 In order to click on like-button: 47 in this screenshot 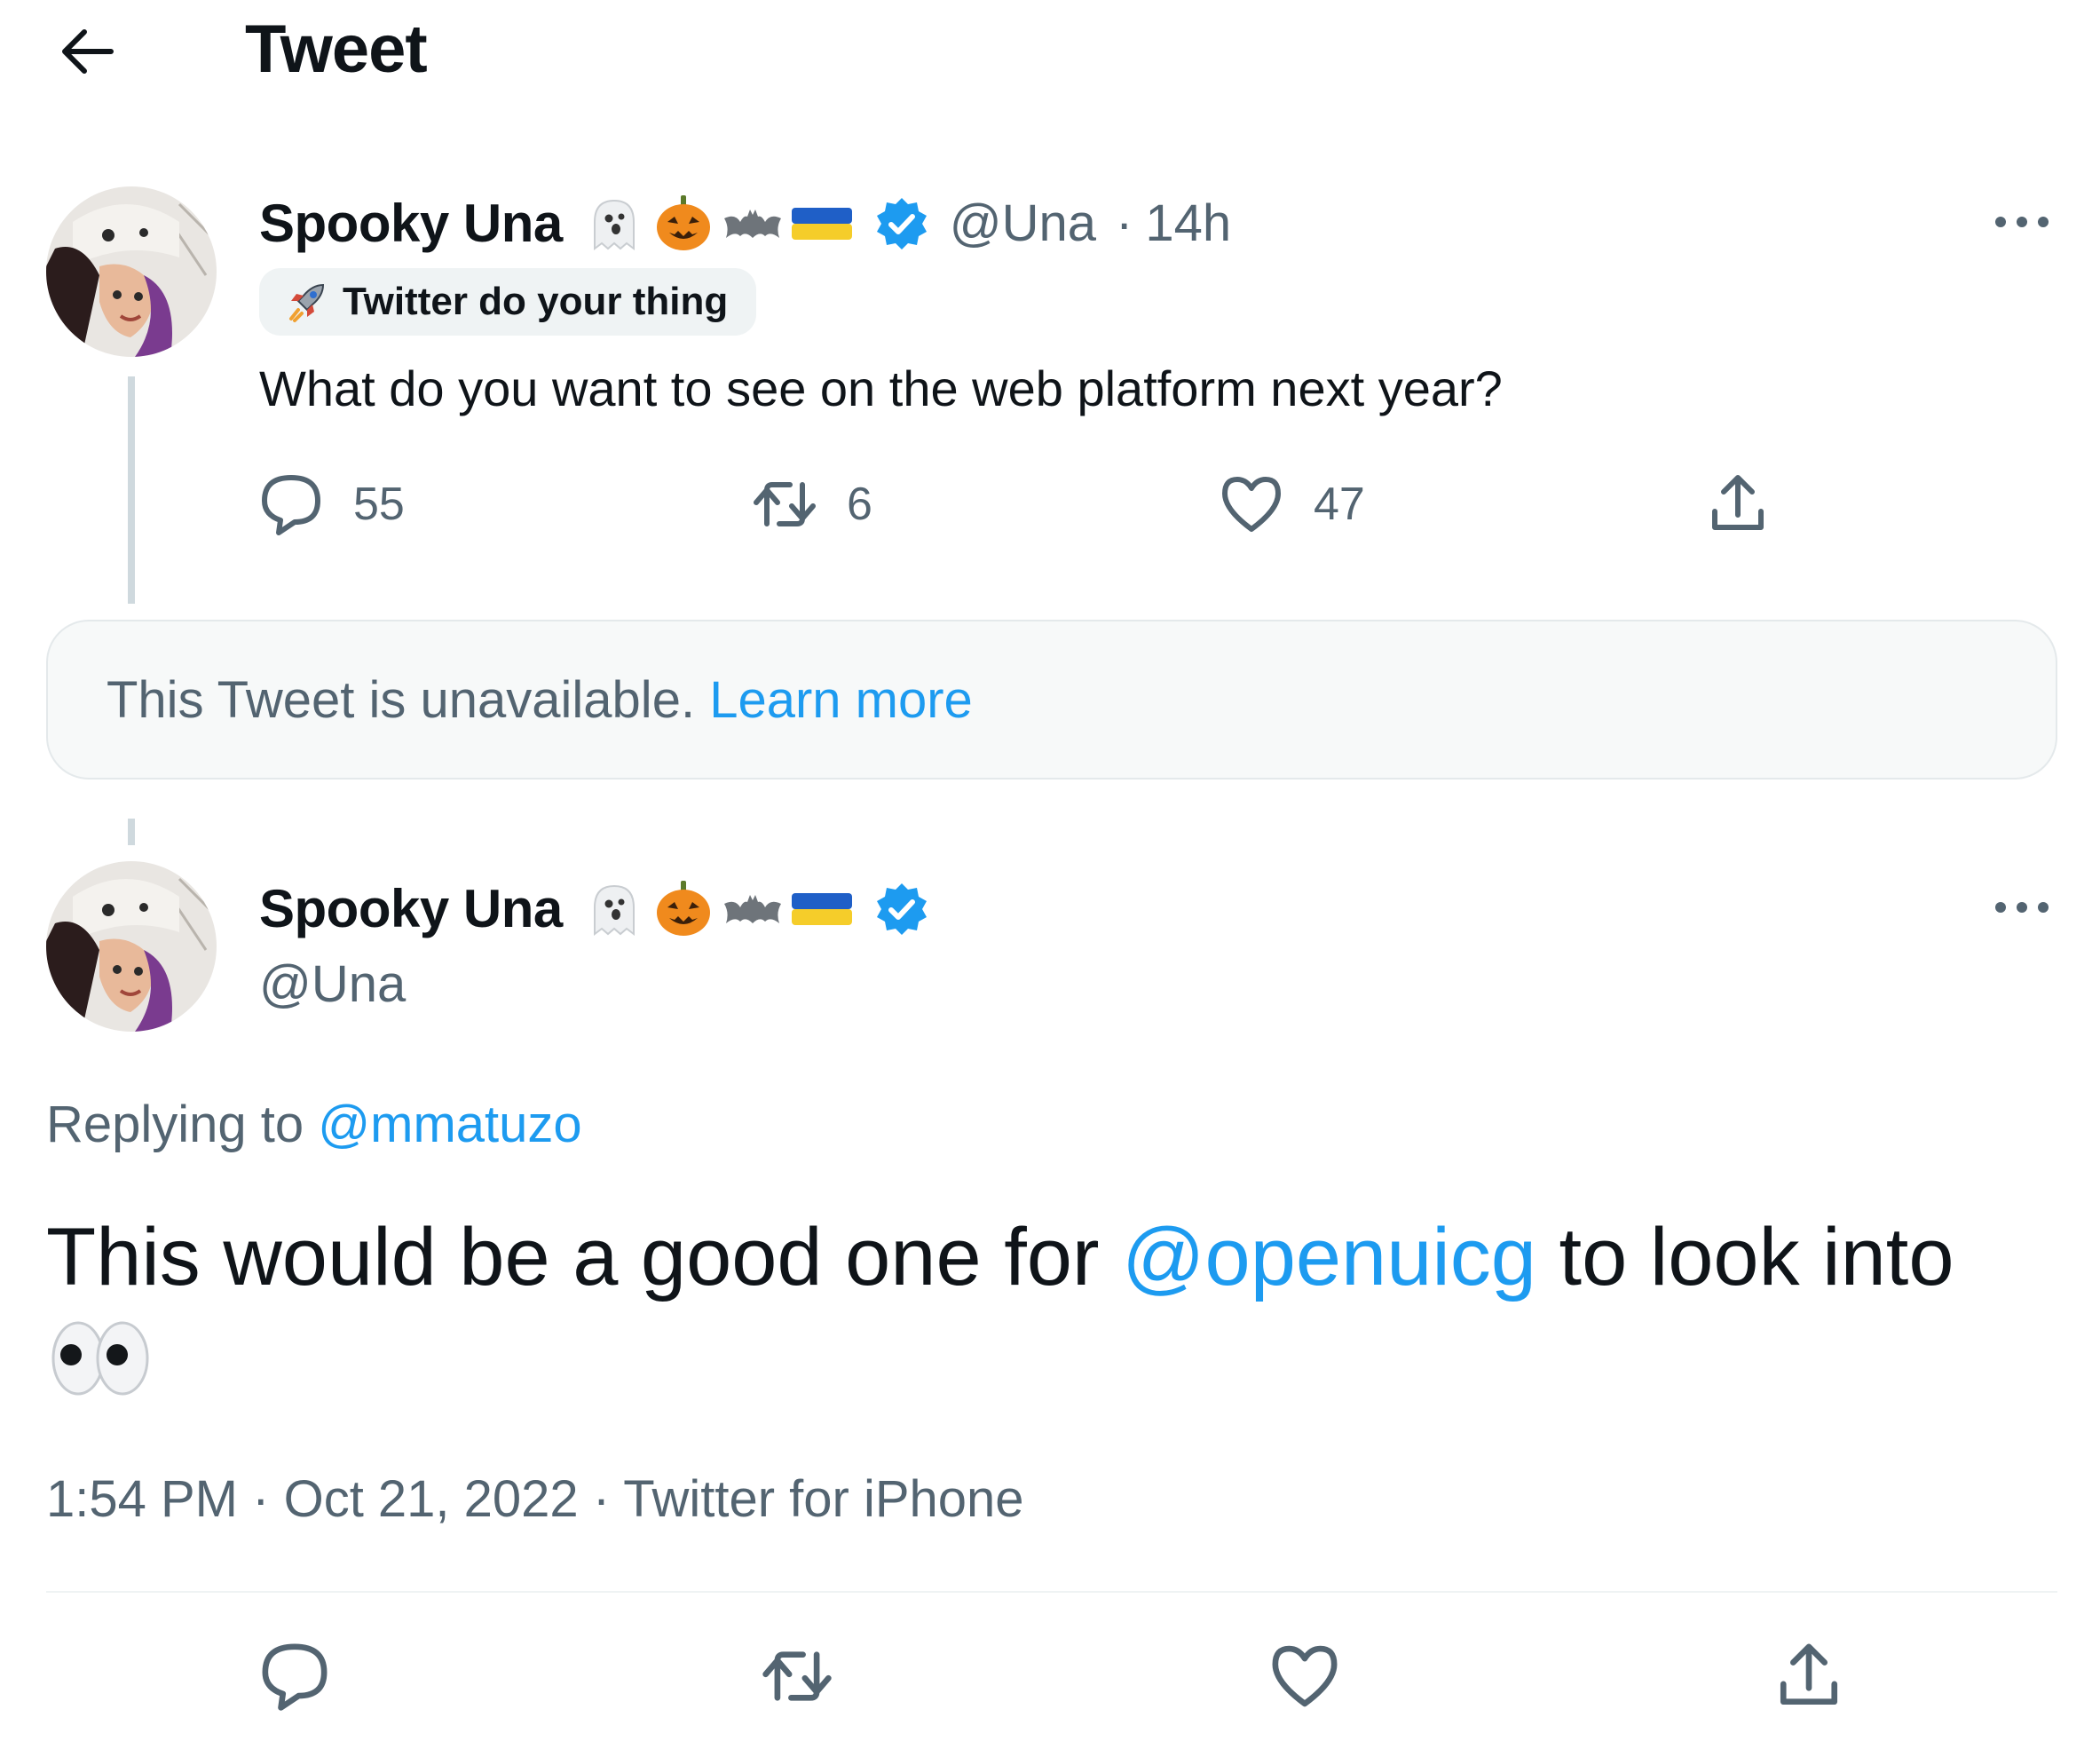, I will do `click(1291, 504)`.